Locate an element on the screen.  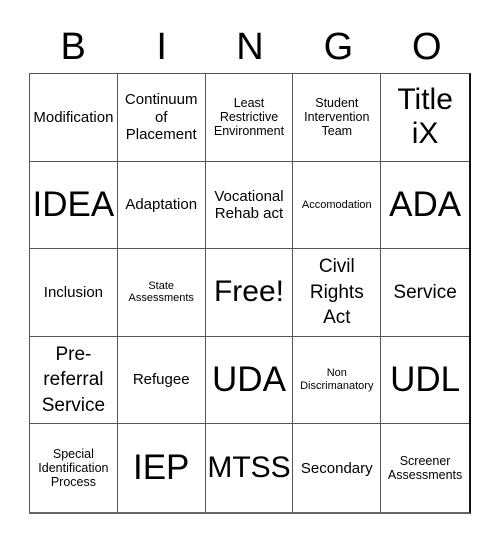
bingo-cell: State Assessments is located at coordinates (161, 293).